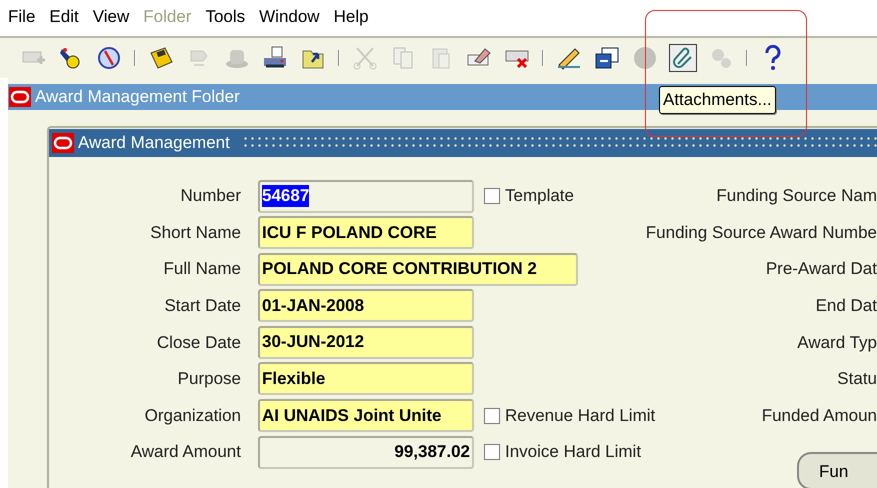  What do you see at coordinates (154, 143) in the screenshot?
I see `window-title: Award Management` at bounding box center [154, 143].